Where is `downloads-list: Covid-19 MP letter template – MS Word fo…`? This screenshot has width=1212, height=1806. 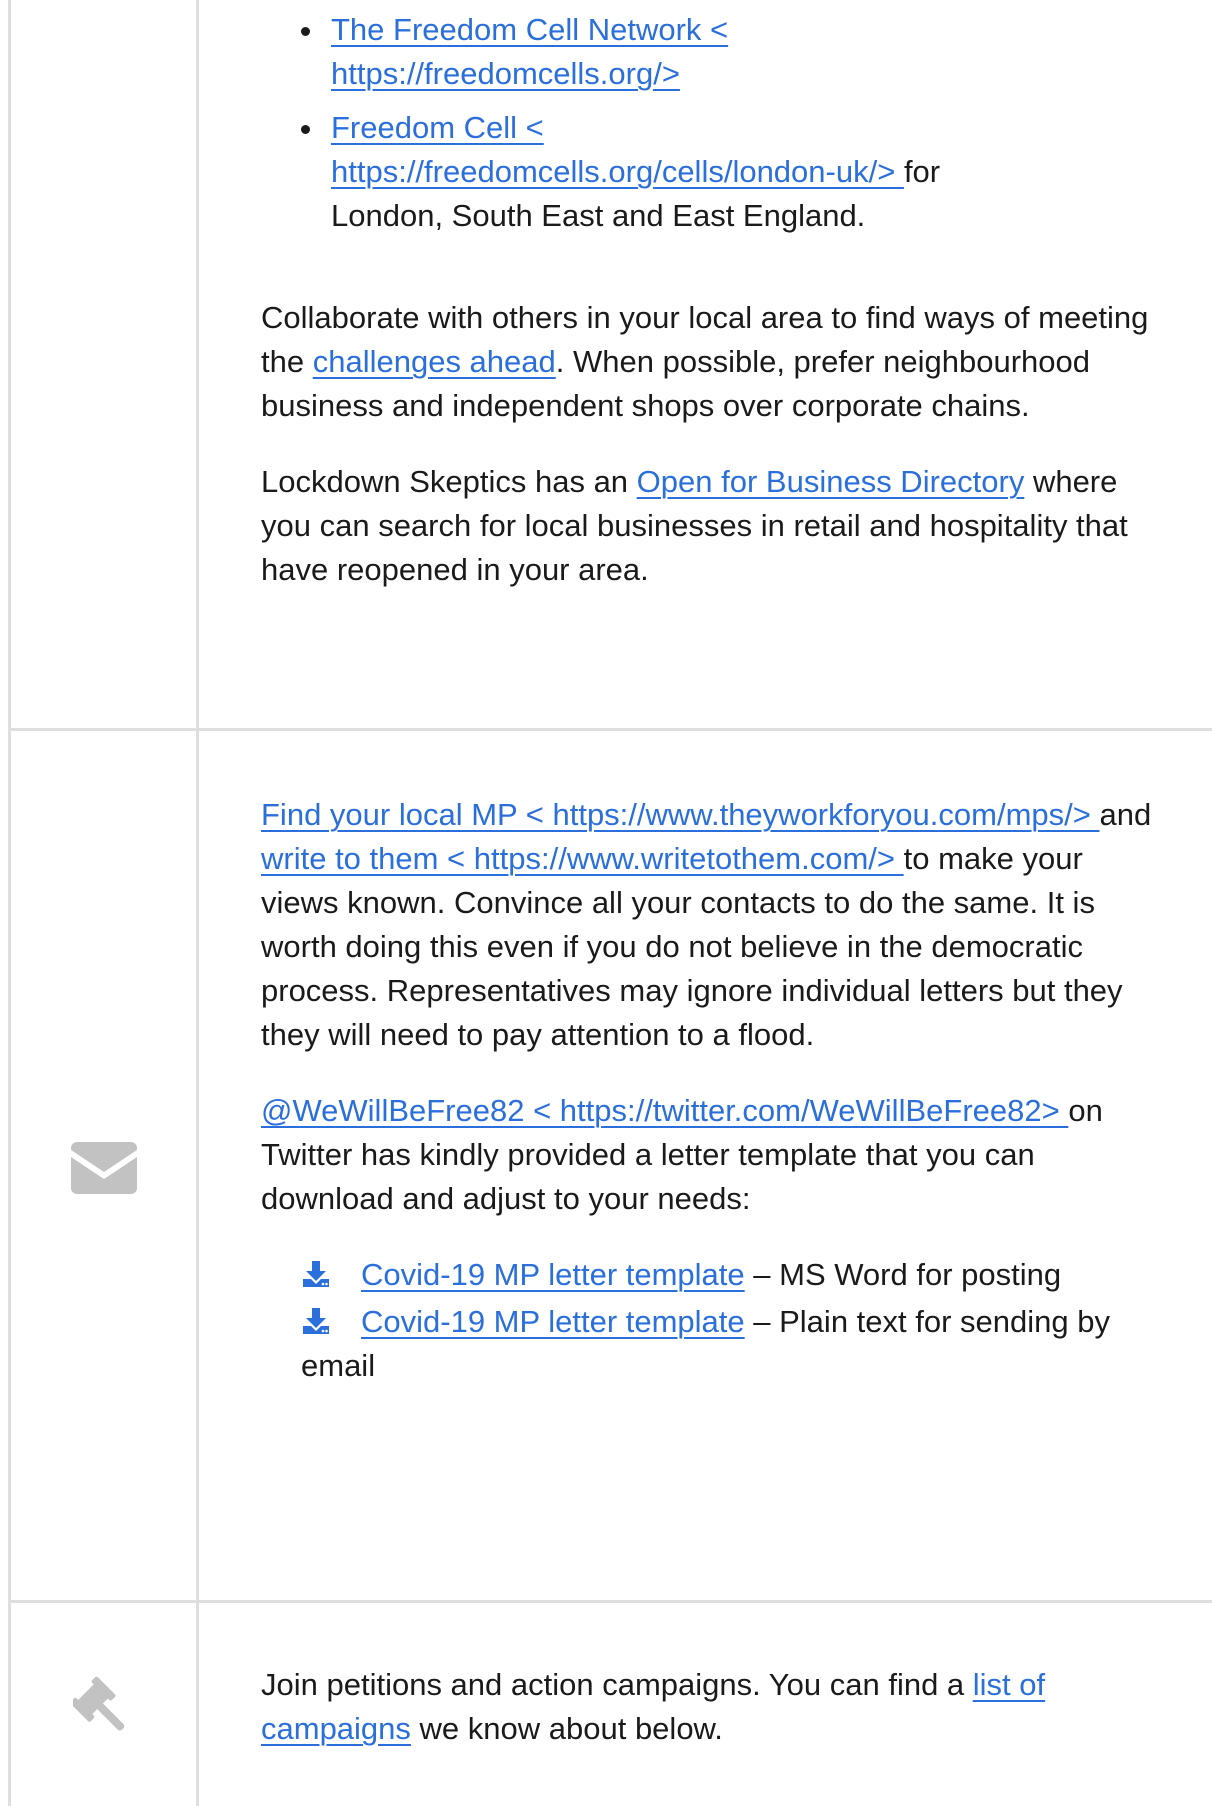
downloads-list: Covid-19 MP letter template – MS Word fo… is located at coordinates (713, 1320).